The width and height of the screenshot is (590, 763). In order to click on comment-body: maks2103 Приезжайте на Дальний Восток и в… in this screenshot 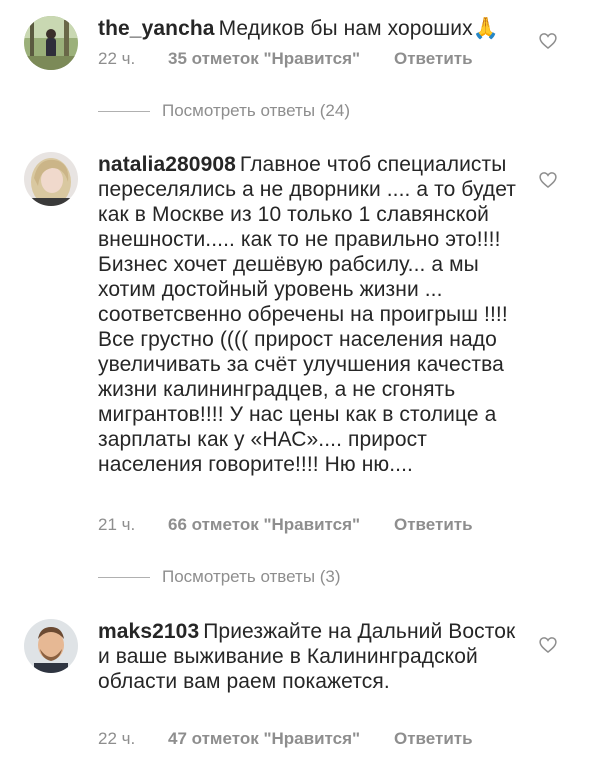, I will do `click(308, 656)`.